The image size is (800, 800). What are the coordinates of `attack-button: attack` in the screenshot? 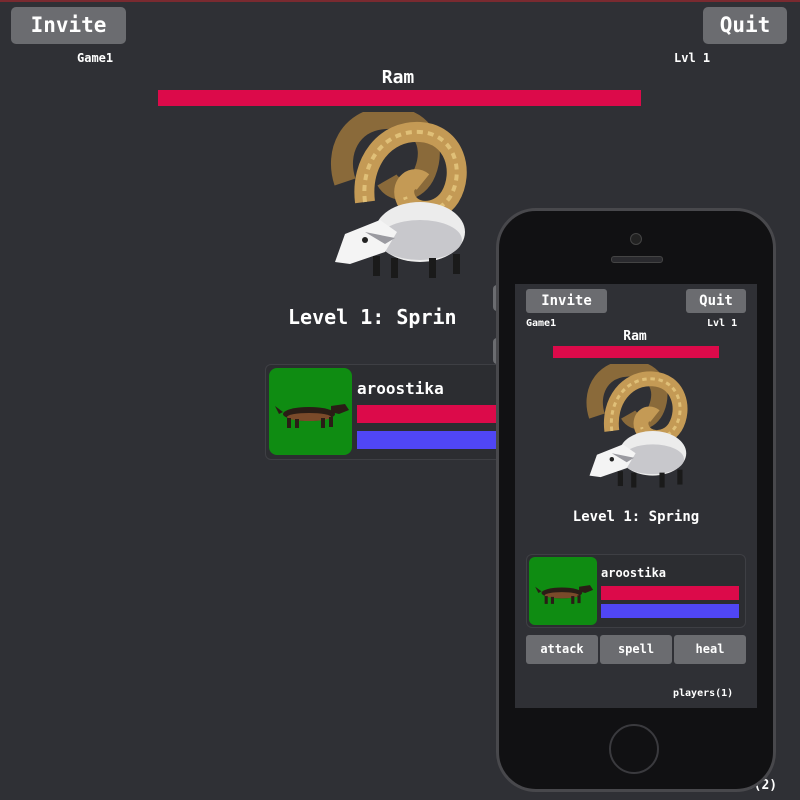 It's located at (562, 649).